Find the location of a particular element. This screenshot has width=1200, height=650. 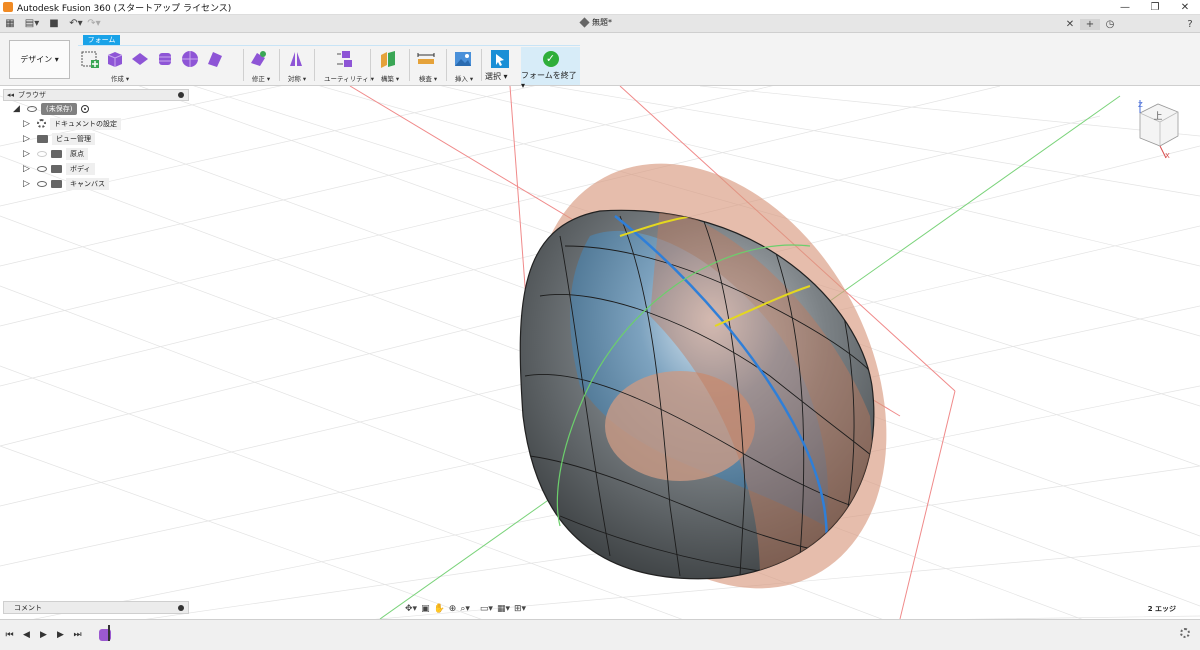

restore-button: ❐ is located at coordinates (1155, 7).